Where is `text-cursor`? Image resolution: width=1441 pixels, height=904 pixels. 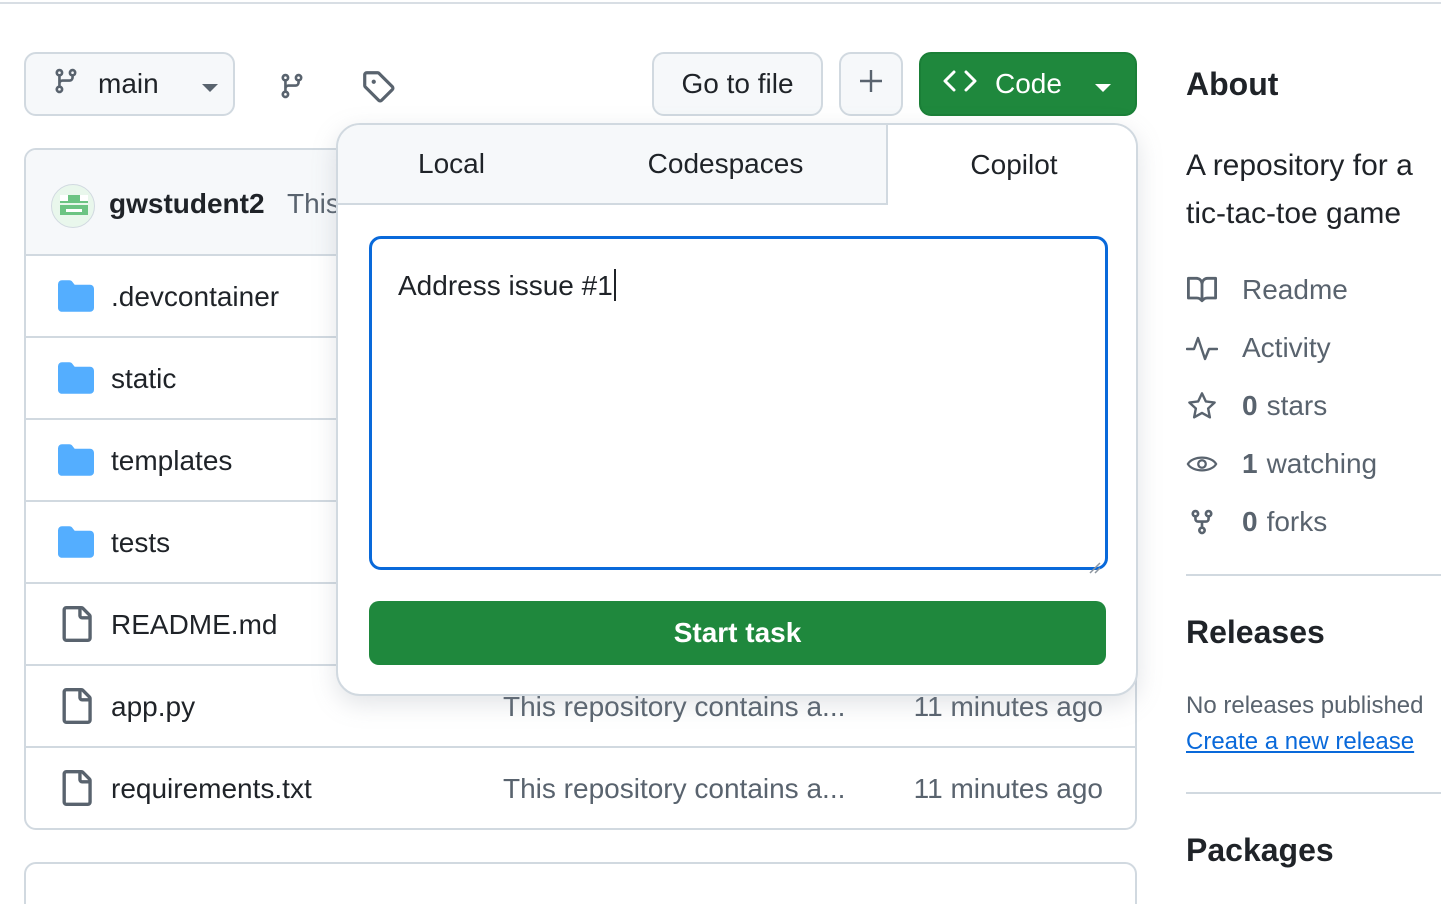 text-cursor is located at coordinates (614, 285).